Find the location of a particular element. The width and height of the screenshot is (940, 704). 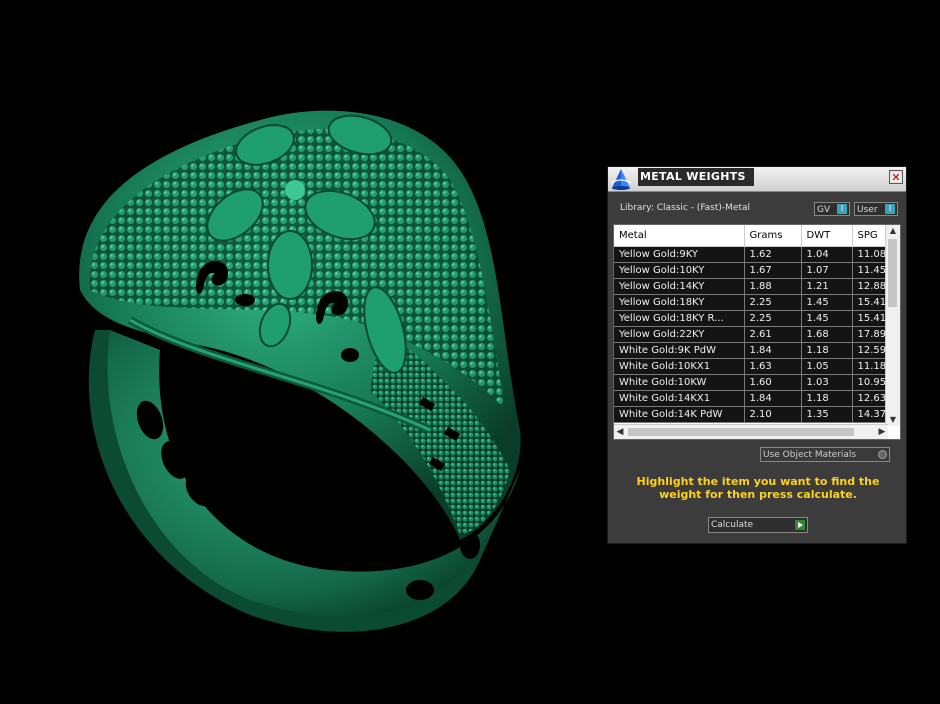

cell-metal: Yellow Gold:22KY is located at coordinates (679, 334).